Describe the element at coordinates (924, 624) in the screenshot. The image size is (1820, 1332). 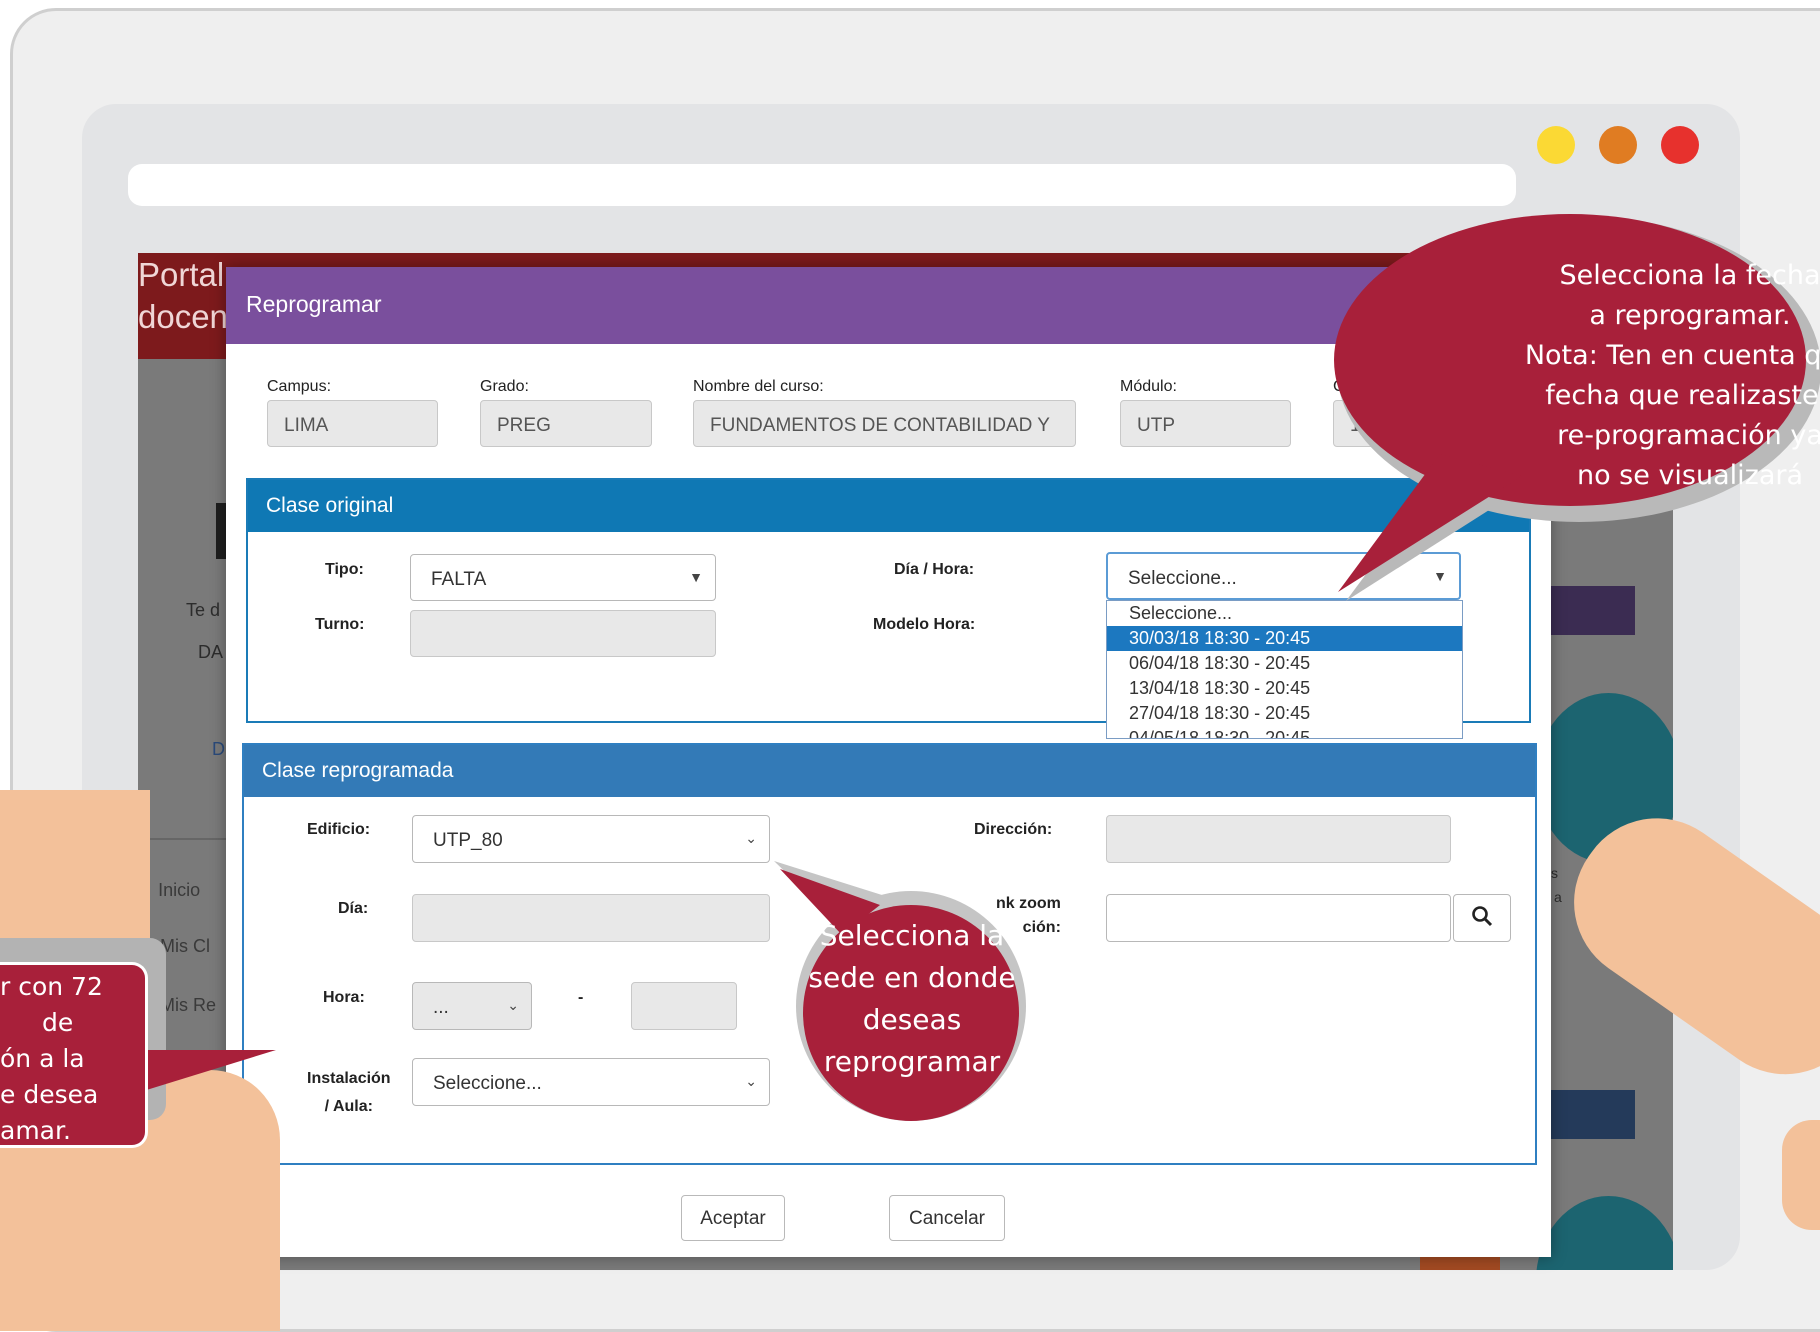
I see `modelo-hora-label: Modelo Hora:` at that location.